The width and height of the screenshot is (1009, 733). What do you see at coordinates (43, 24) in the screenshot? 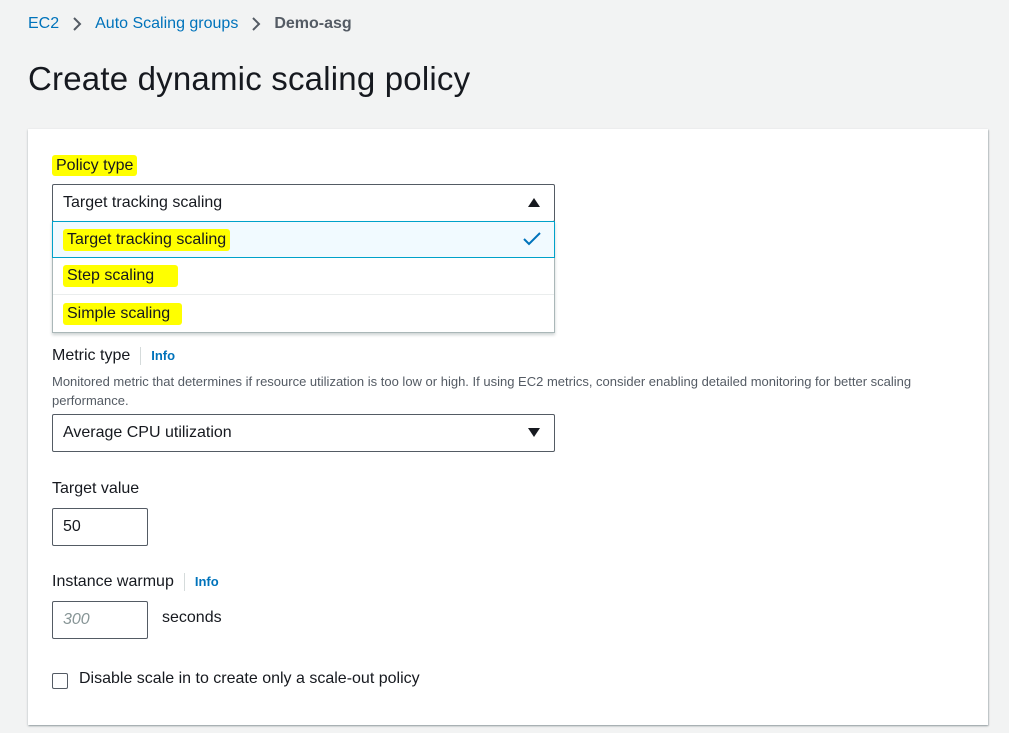
I see `breadcrumb-link-ec2: EC2` at bounding box center [43, 24].